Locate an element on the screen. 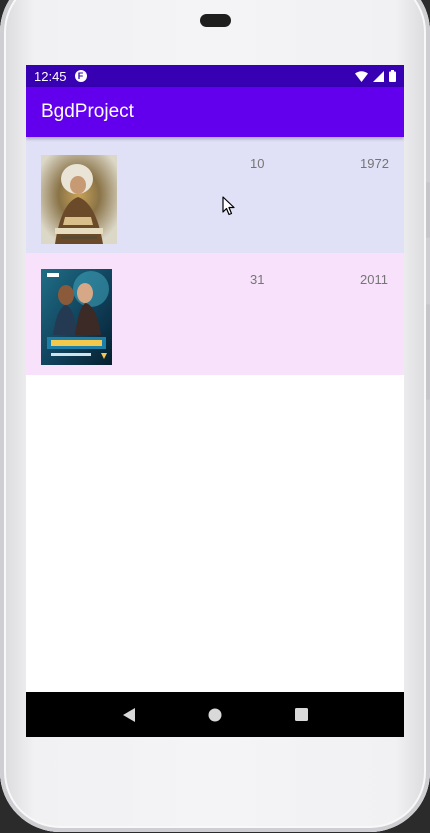 Image resolution: width=430 pixels, height=833 pixels. status-bar: 12:45 F is located at coordinates (215, 76).